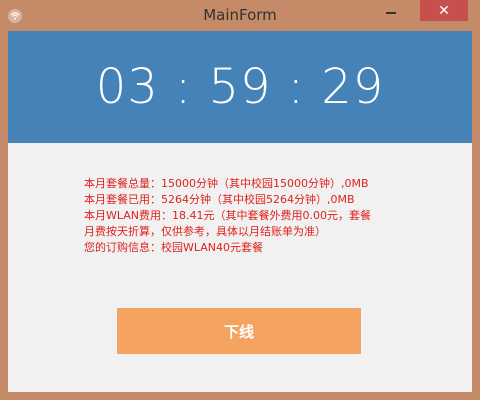 The height and width of the screenshot is (400, 480). I want to click on title-bar: MainForm ✕, so click(240, 15).